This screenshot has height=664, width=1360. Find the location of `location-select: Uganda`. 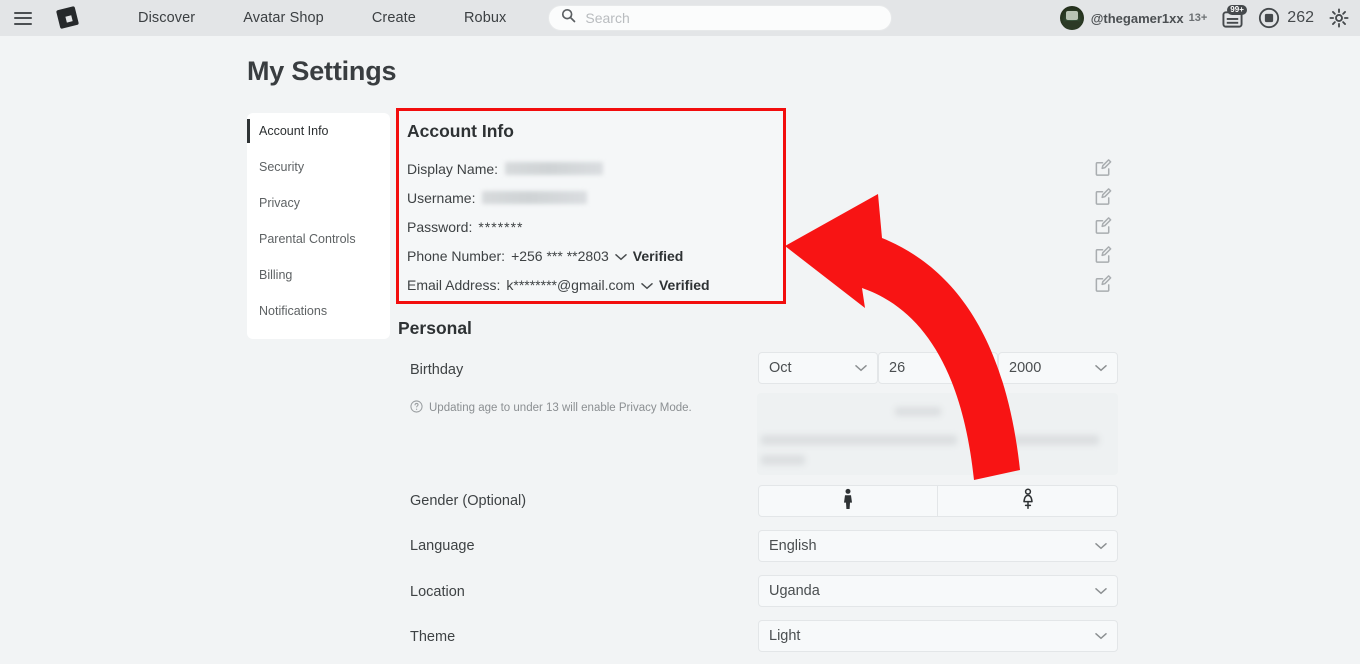

location-select: Uganda is located at coordinates (938, 591).